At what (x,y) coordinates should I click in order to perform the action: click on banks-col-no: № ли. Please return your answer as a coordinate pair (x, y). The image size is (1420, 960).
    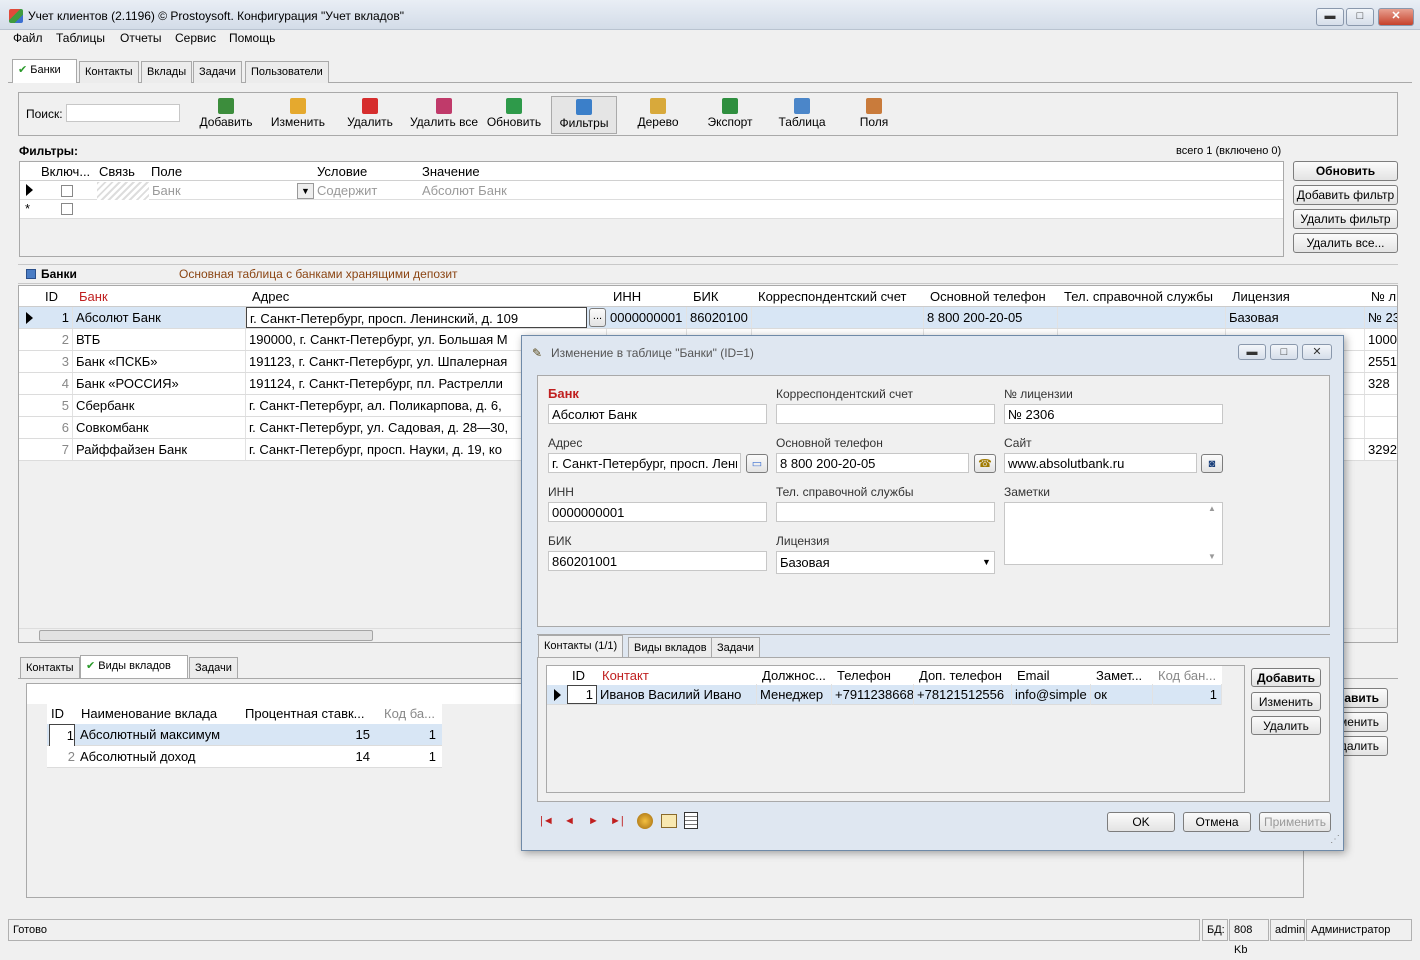
    Looking at the image, I should click on (1382, 296).